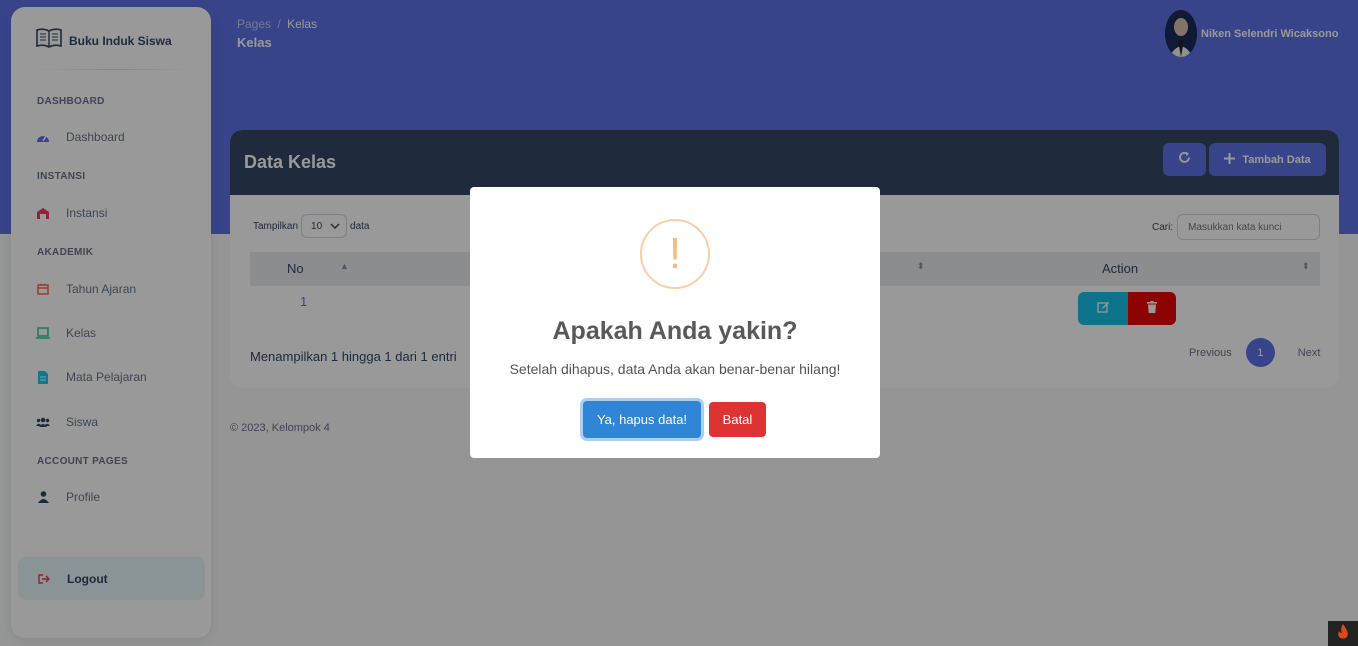  I want to click on debug-toolbar-toggle, so click(1343, 633).